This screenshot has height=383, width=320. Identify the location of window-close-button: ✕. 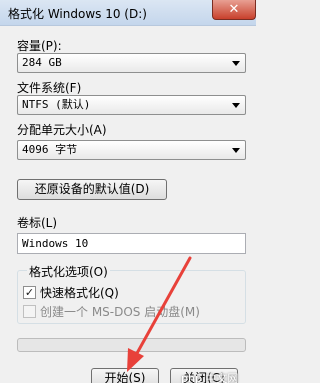
(234, 10).